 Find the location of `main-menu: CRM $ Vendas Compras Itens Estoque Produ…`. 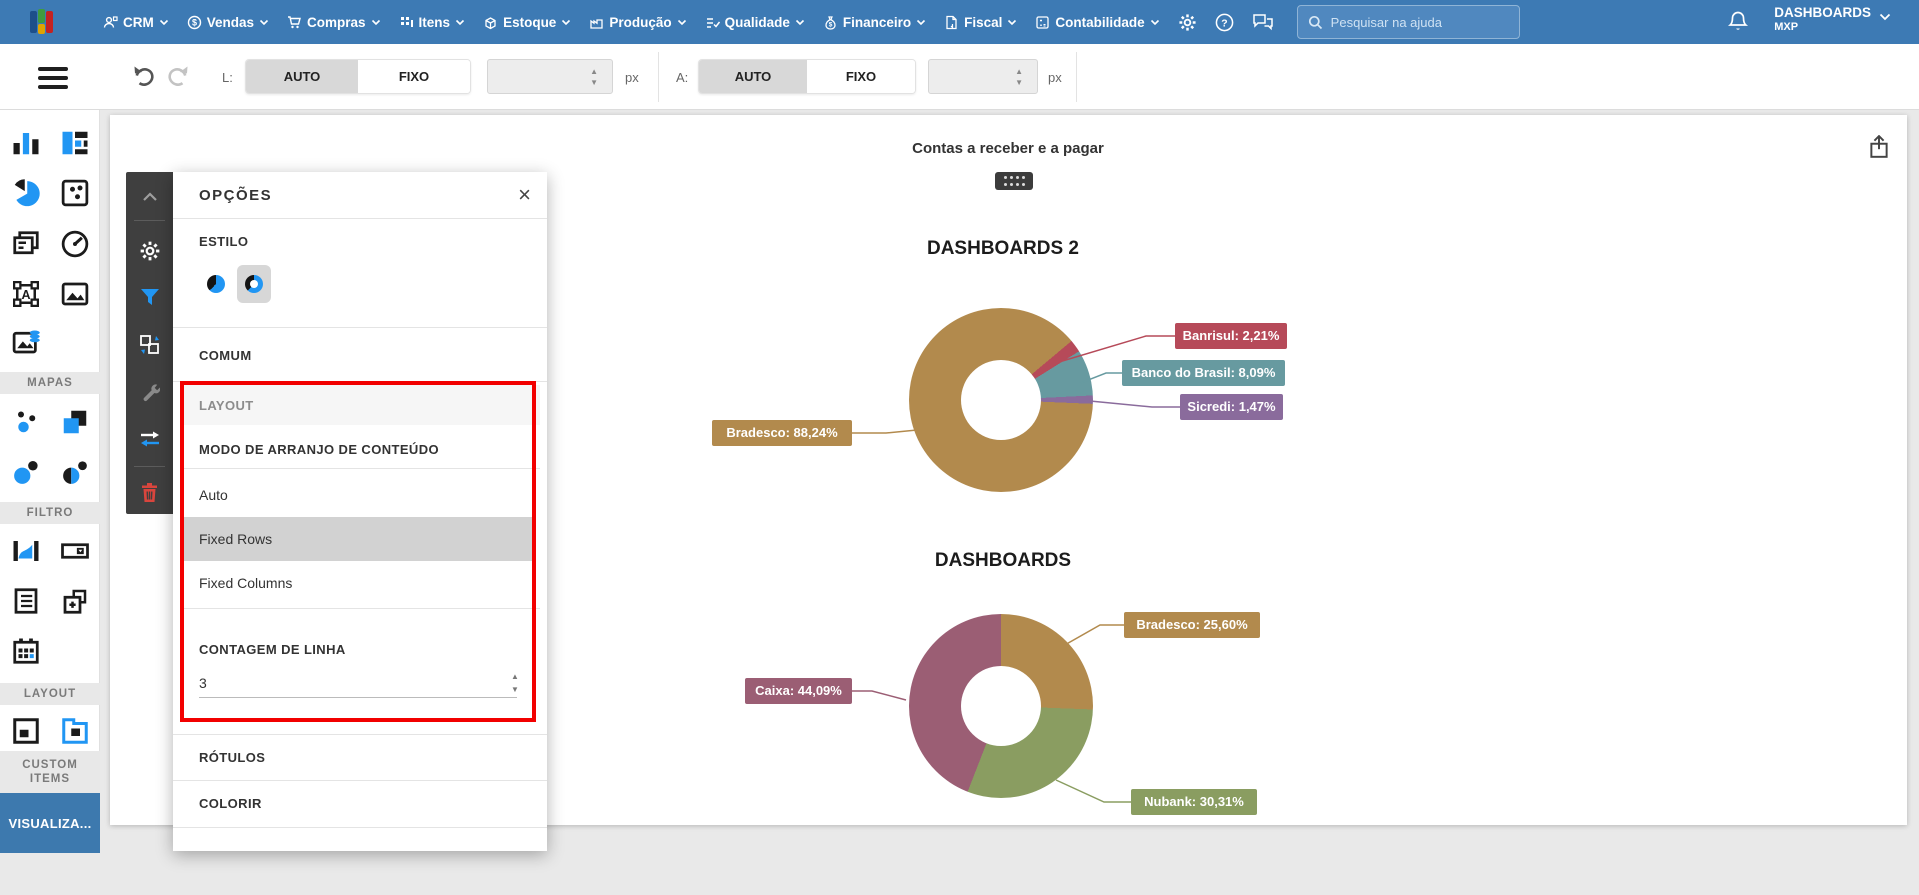

main-menu: CRM $ Vendas Compras Itens Estoque Produ… is located at coordinates (631, 22).